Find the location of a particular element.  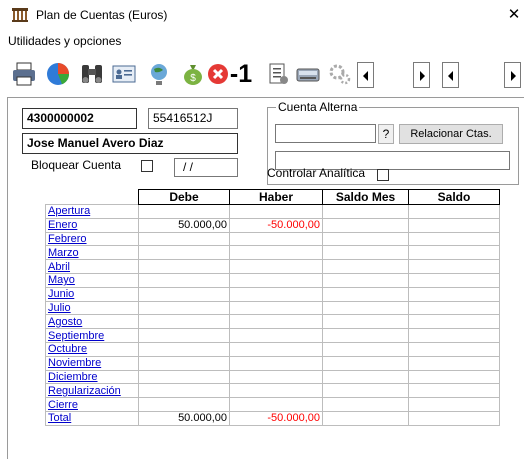

title-bar: Plan de Cuentas (Euros) ✕ is located at coordinates (266, 15).